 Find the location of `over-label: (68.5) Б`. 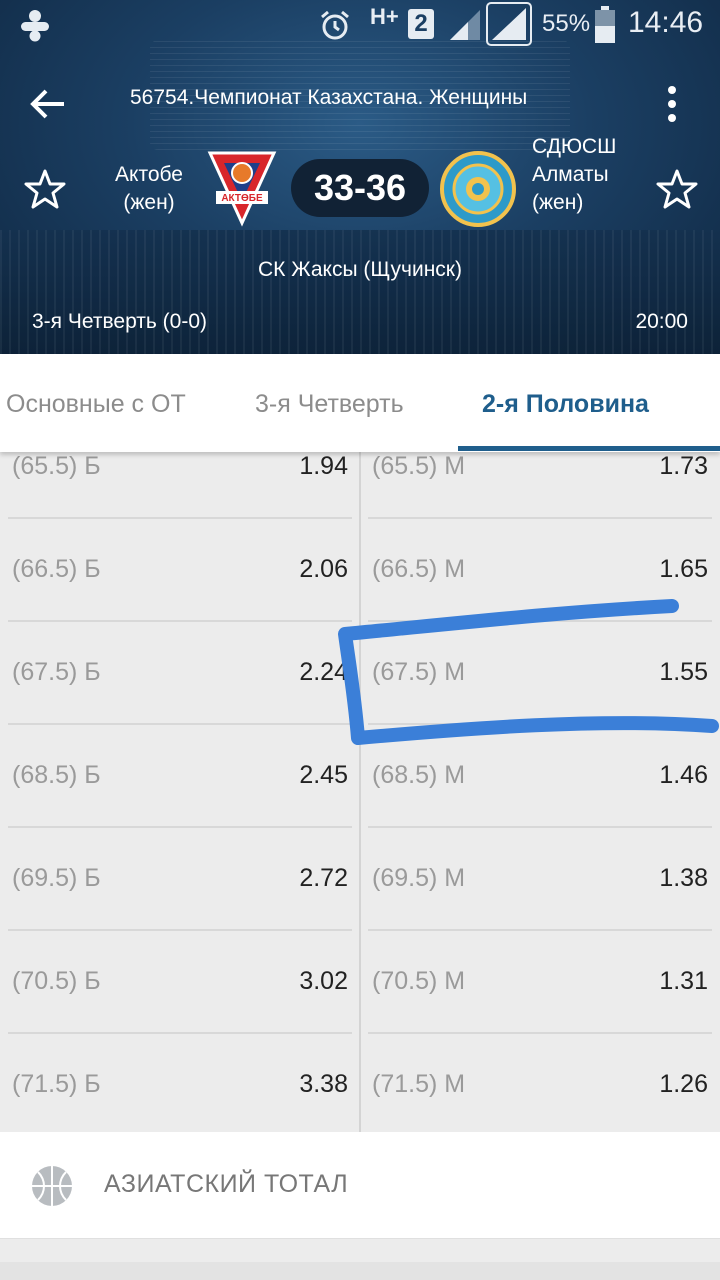

over-label: (68.5) Б is located at coordinates (56, 775).